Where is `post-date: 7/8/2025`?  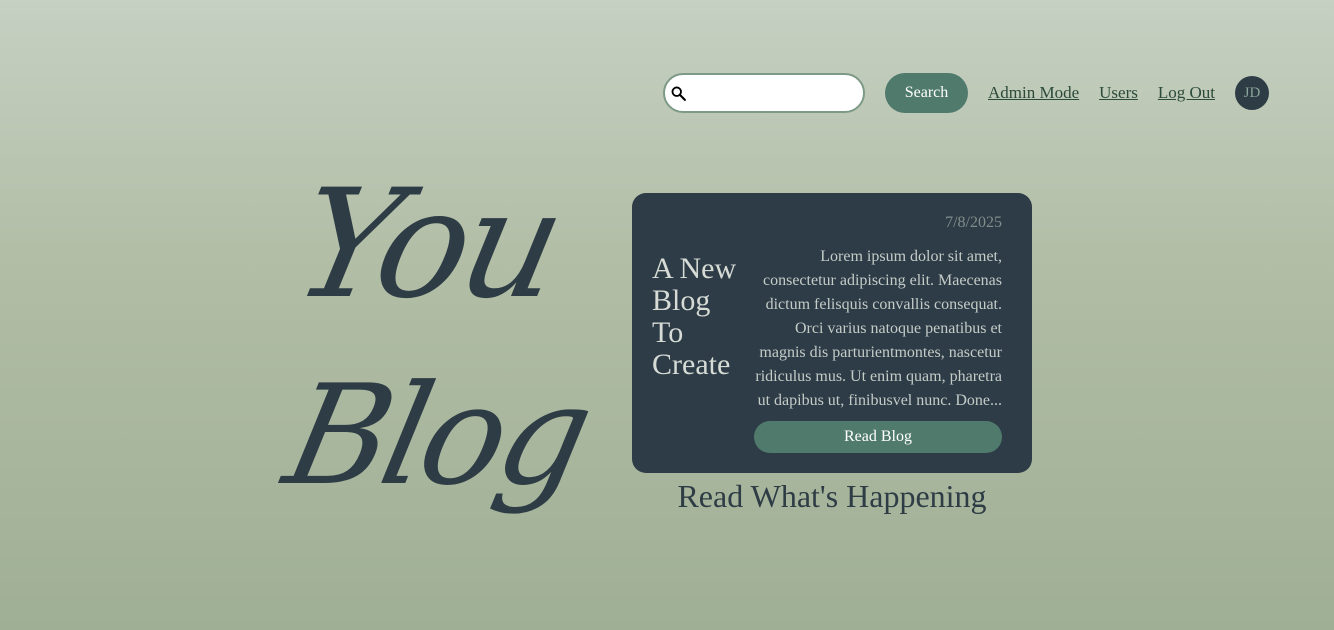 post-date: 7/8/2025 is located at coordinates (973, 222).